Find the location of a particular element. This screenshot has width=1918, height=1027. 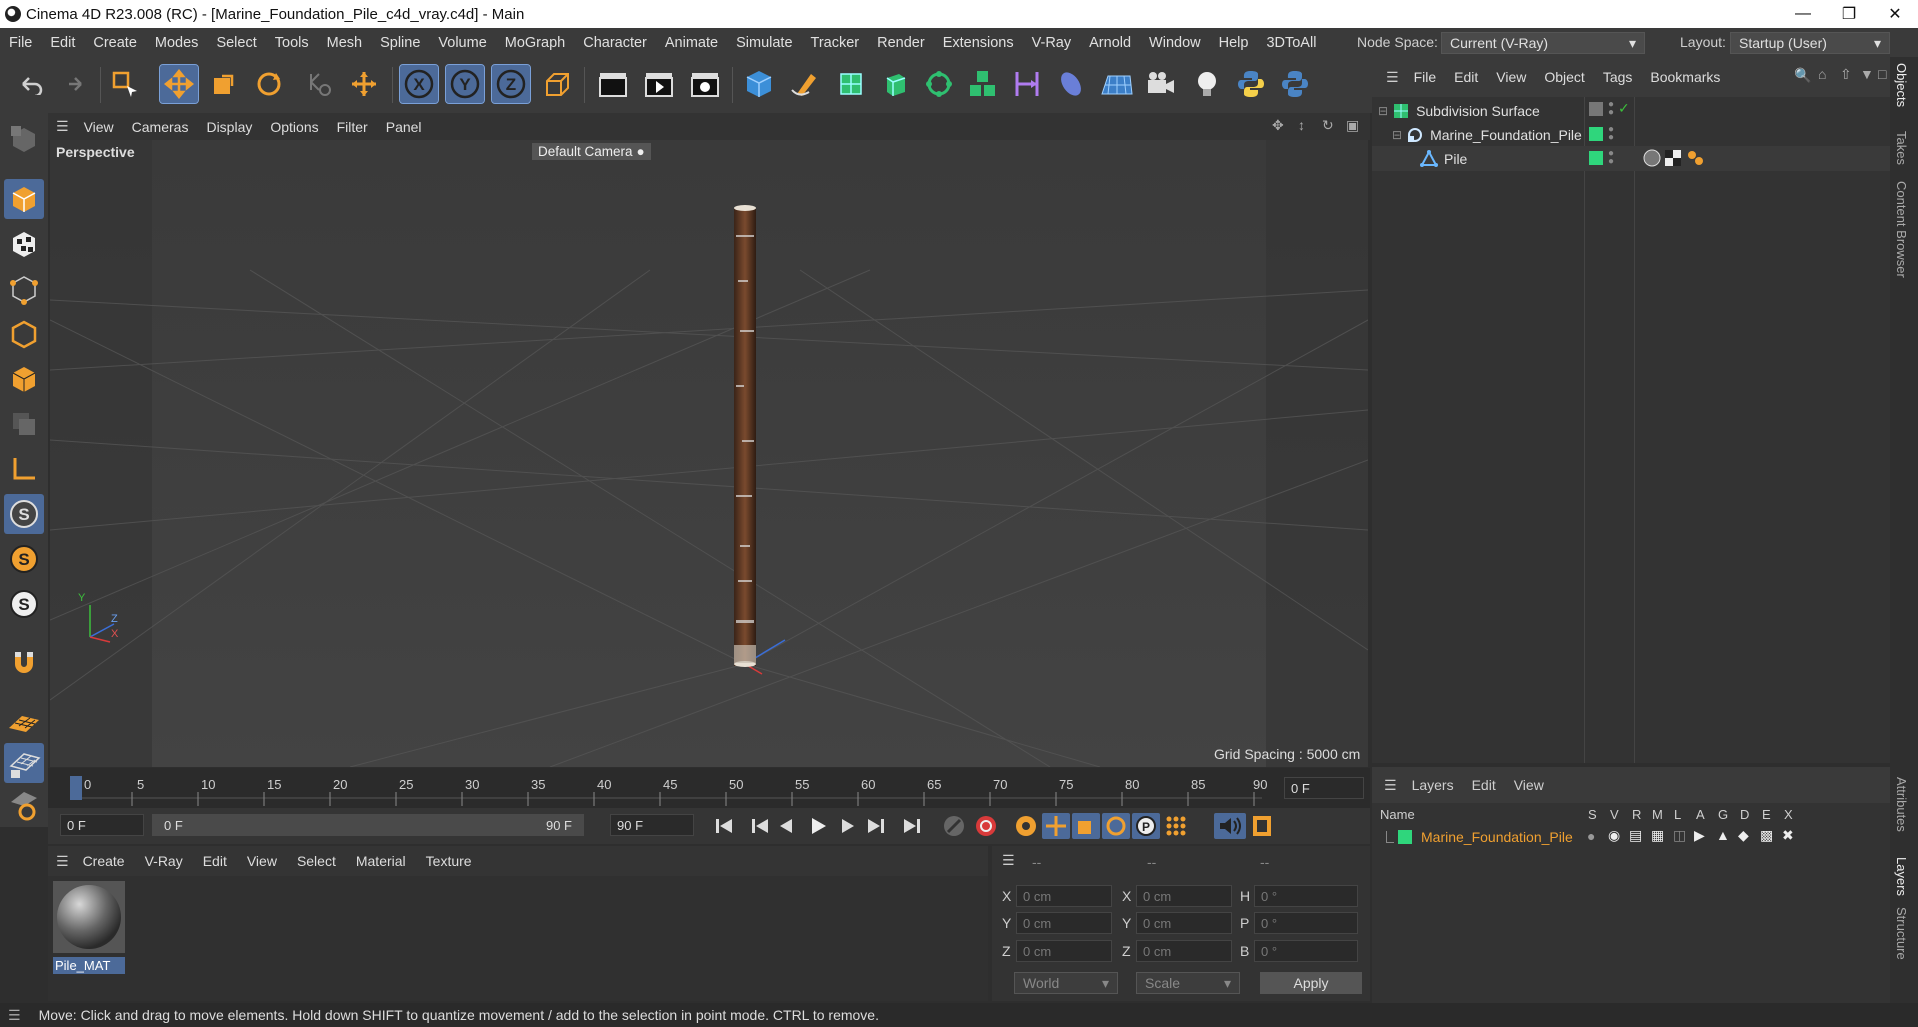

coordinate-system-button is located at coordinates (557, 84).